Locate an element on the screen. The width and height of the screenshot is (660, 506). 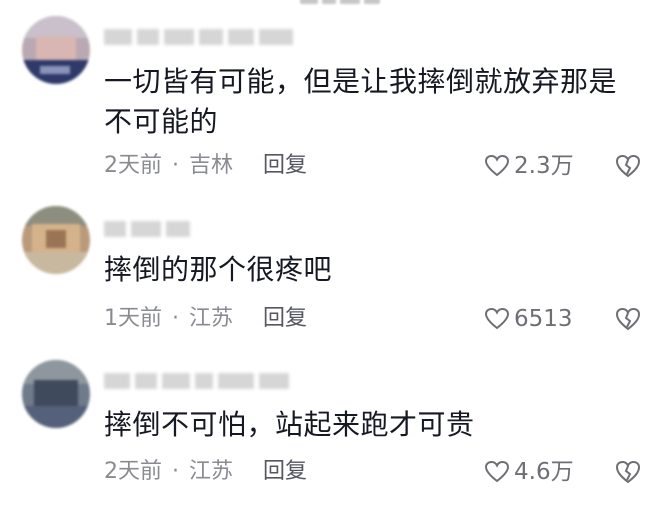
like-count: 4.6万 is located at coordinates (544, 472).